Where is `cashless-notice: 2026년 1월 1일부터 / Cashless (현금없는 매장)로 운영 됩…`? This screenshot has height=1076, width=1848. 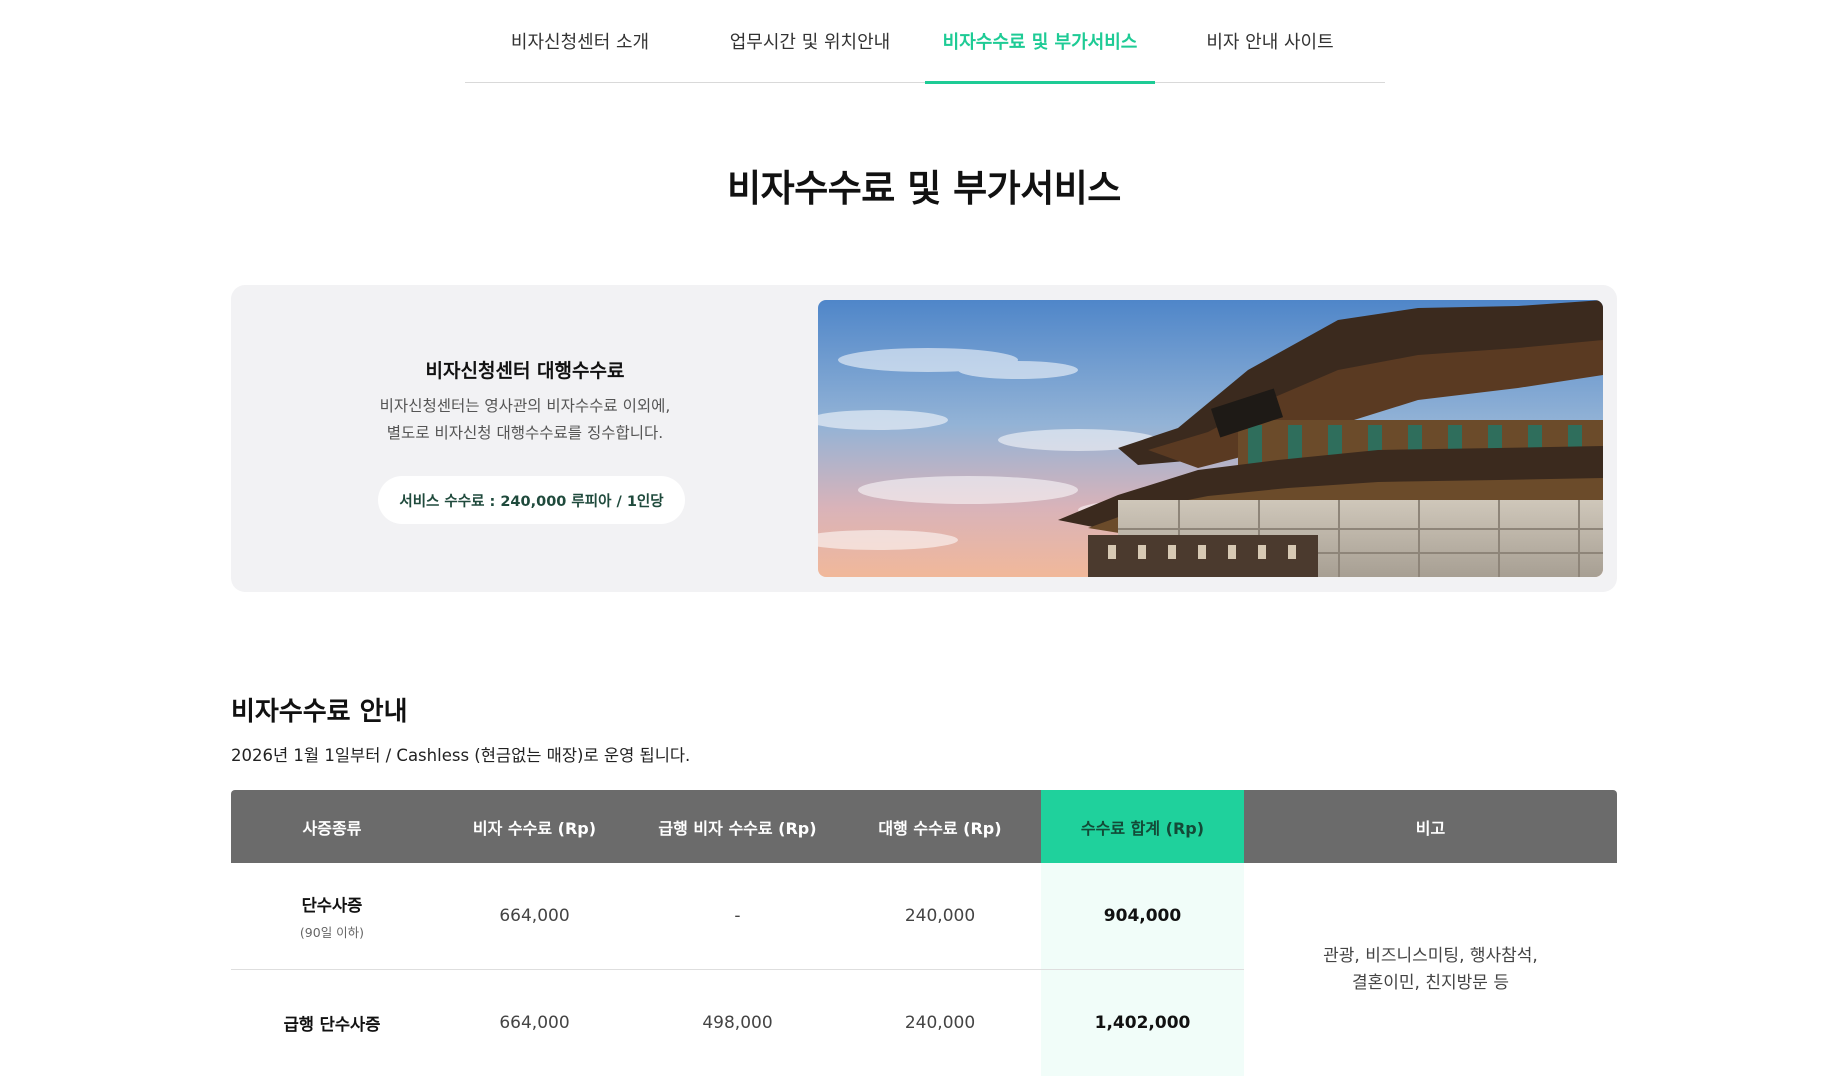
cashless-notice: 2026년 1월 1일부터 / Cashless (현금없는 매장)로 운영 됩… is located at coordinates (460, 754).